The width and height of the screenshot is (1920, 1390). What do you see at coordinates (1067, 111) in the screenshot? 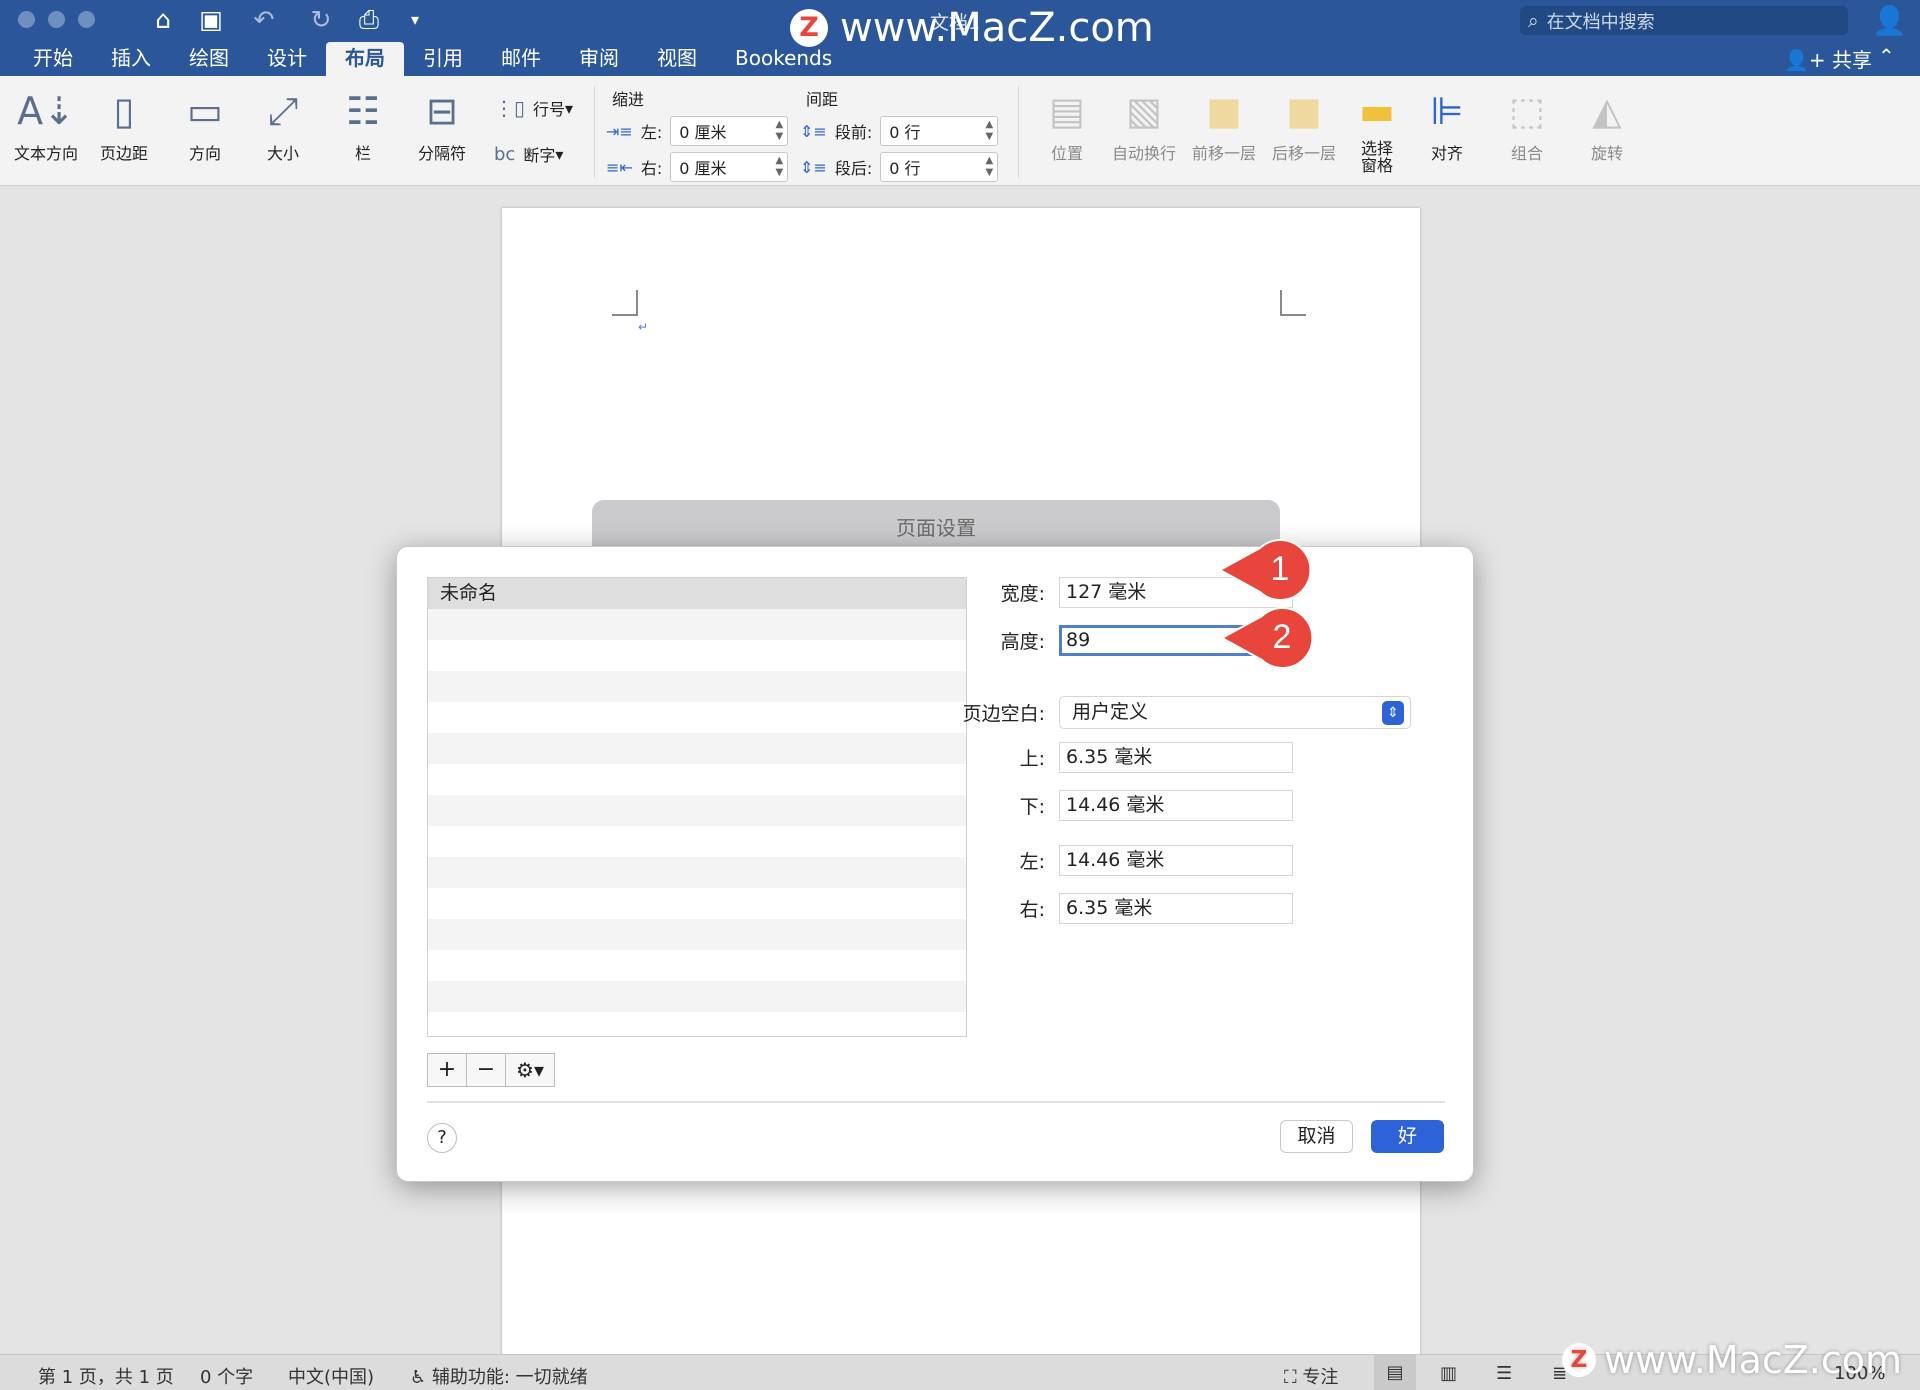
I see `position-icon: ▤` at bounding box center [1067, 111].